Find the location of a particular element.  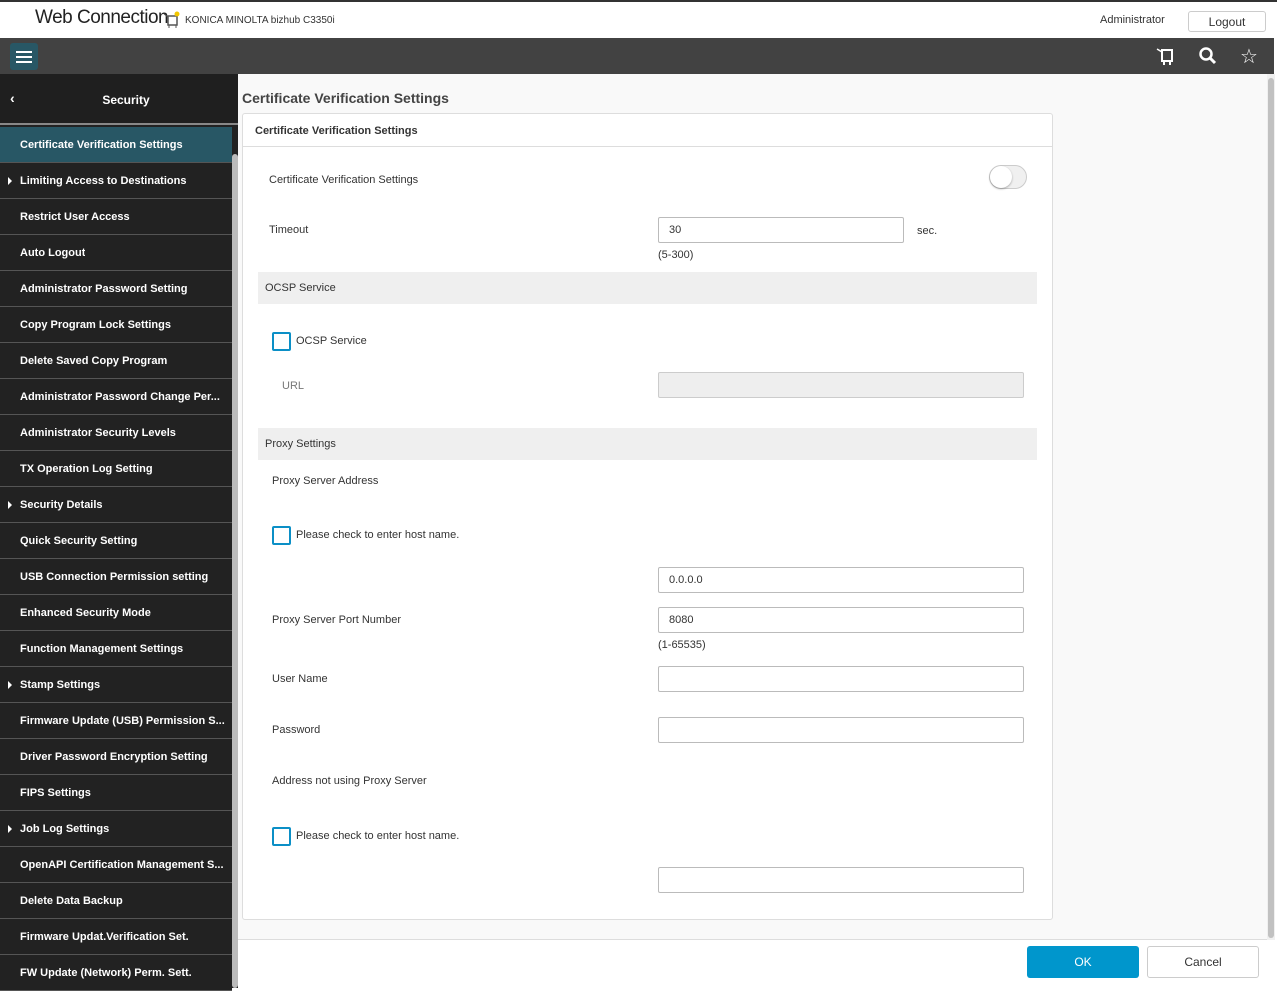

sidebar-item: Function Management Settings is located at coordinates (116, 649).